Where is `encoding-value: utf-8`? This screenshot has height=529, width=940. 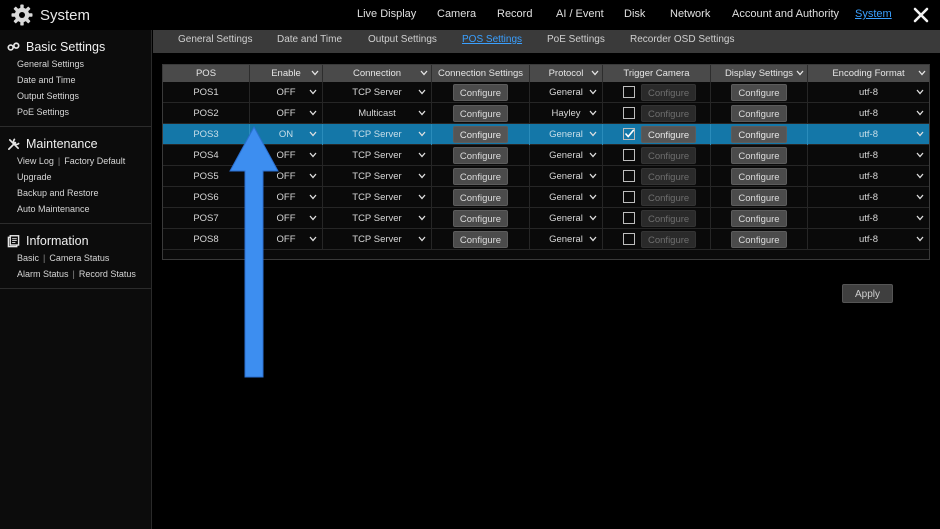 encoding-value: utf-8 is located at coordinates (868, 113).